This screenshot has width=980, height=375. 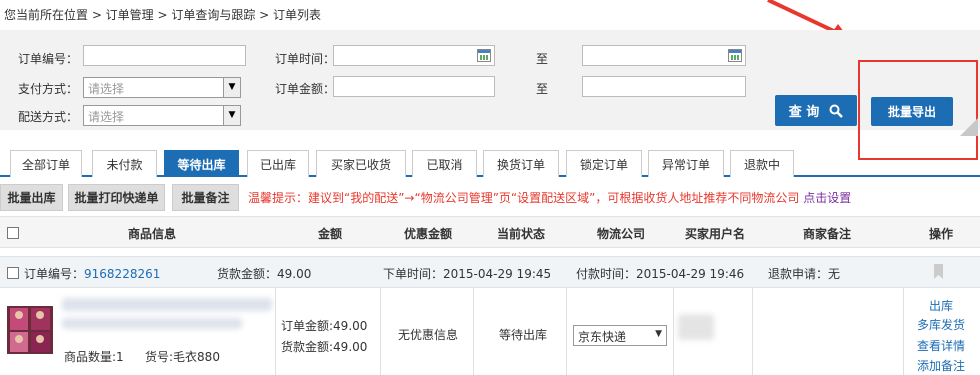 What do you see at coordinates (162, 115) in the screenshot?
I see `delivery-select: 请选择 ▼` at bounding box center [162, 115].